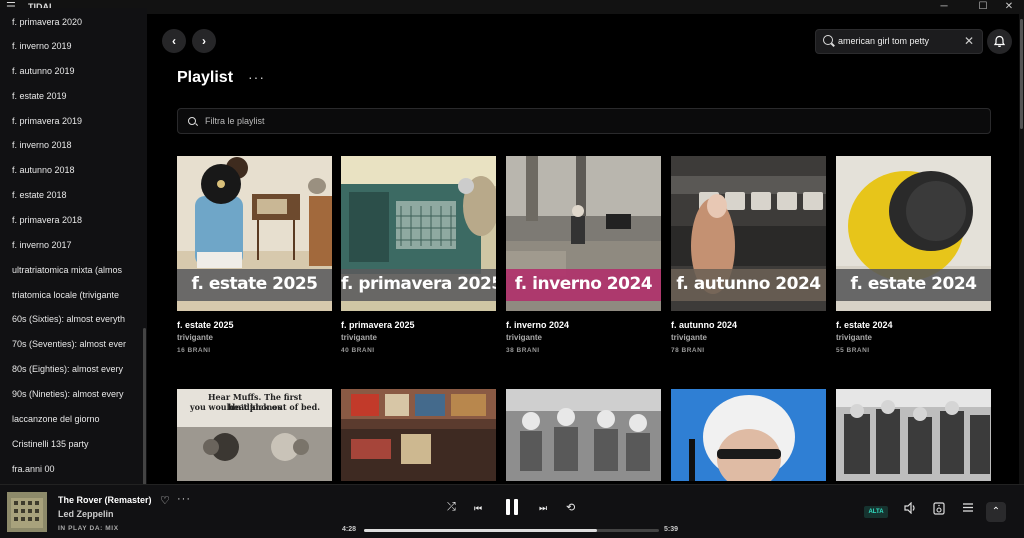  Describe the element at coordinates (76, 195) in the screenshot. I see `sidebar-playlist-item: f. estate 2018` at that location.